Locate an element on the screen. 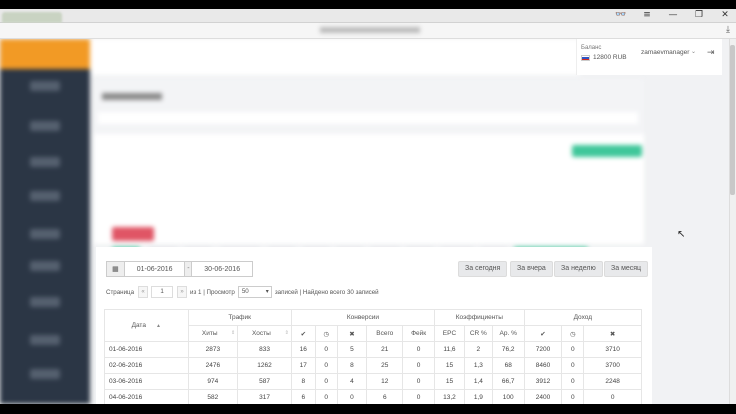 This screenshot has width=736, height=414. reset-button-blurred is located at coordinates (133, 234).